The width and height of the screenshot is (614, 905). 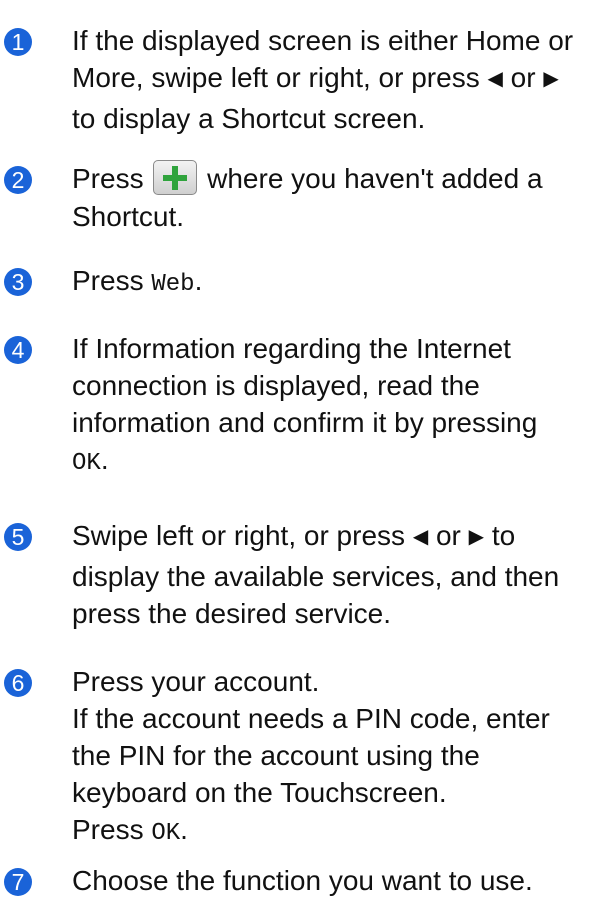 What do you see at coordinates (137, 281) in the screenshot?
I see `step-text: Press Web.` at bounding box center [137, 281].